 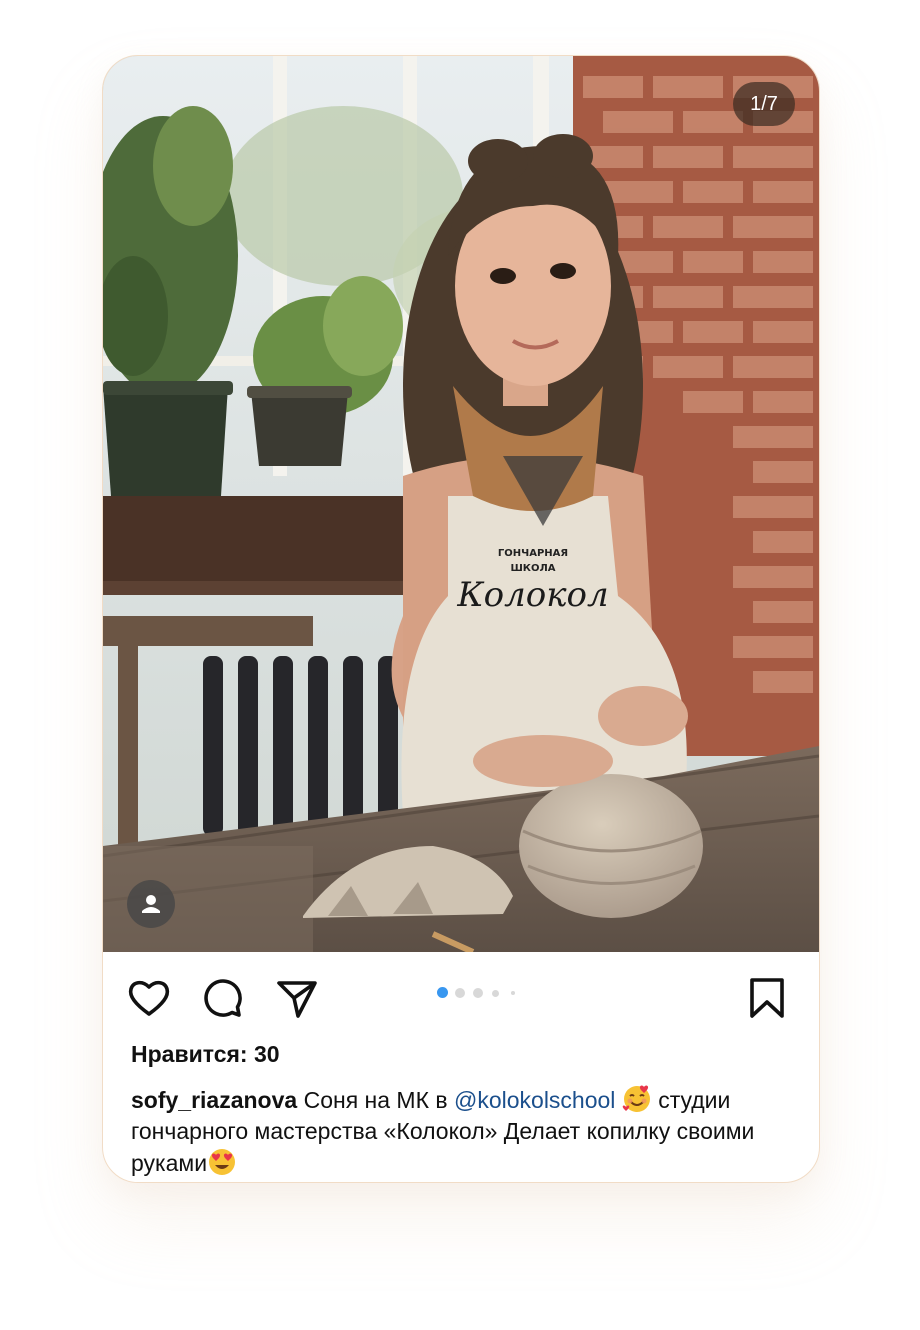 I want to click on tagged-user-button, so click(x=151, y=904).